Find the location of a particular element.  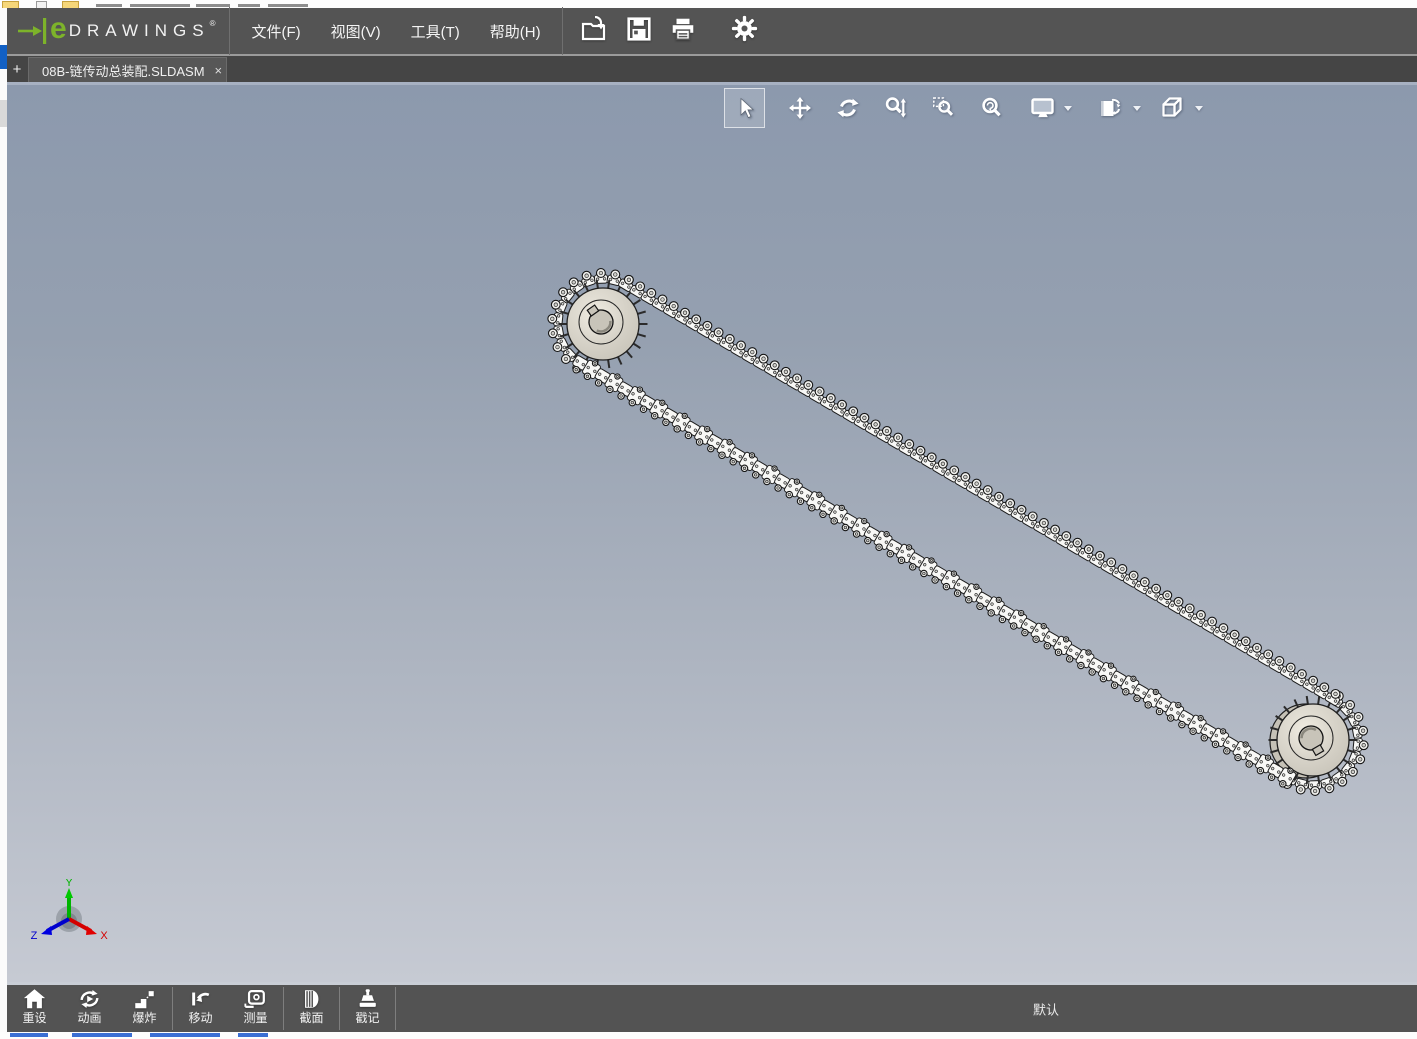

tab-close-icon: × is located at coordinates (219, 70).